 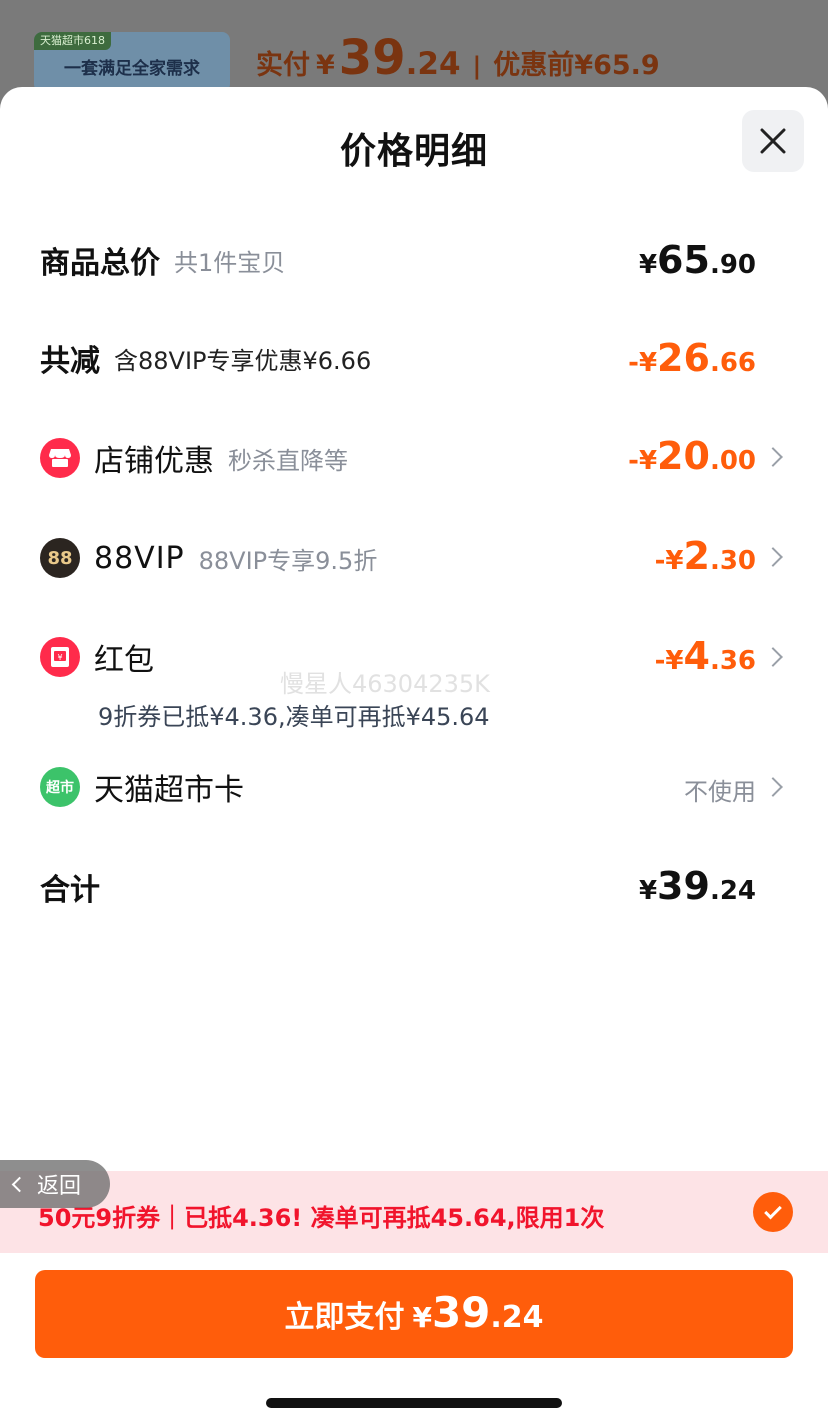 What do you see at coordinates (283, 65) in the screenshot?
I see `actual-pay-label: 实付` at bounding box center [283, 65].